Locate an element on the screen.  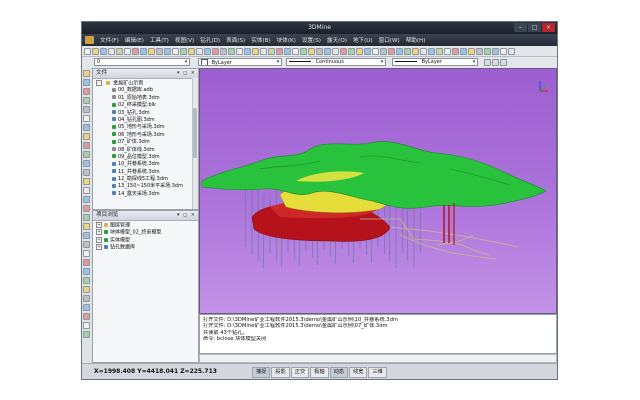
file-panel-scrollbar is located at coordinates (195, 143).